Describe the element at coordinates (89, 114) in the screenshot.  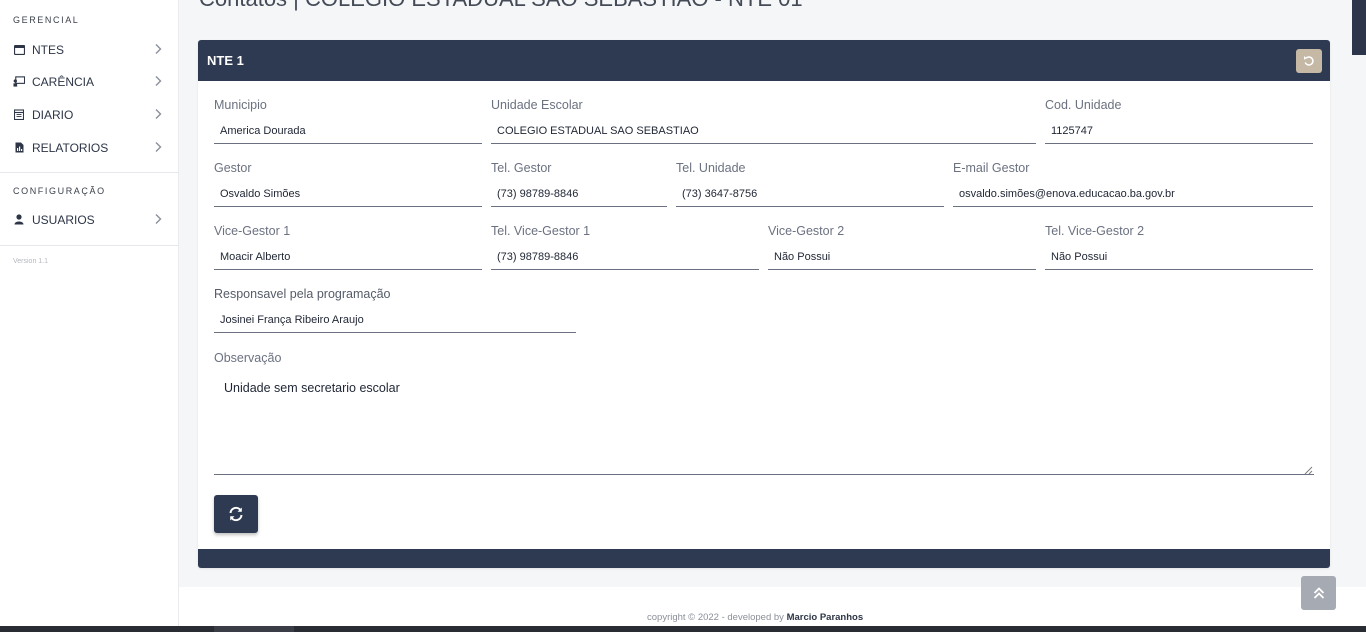
I see `sidebar-item-diario: DIARIO` at that location.